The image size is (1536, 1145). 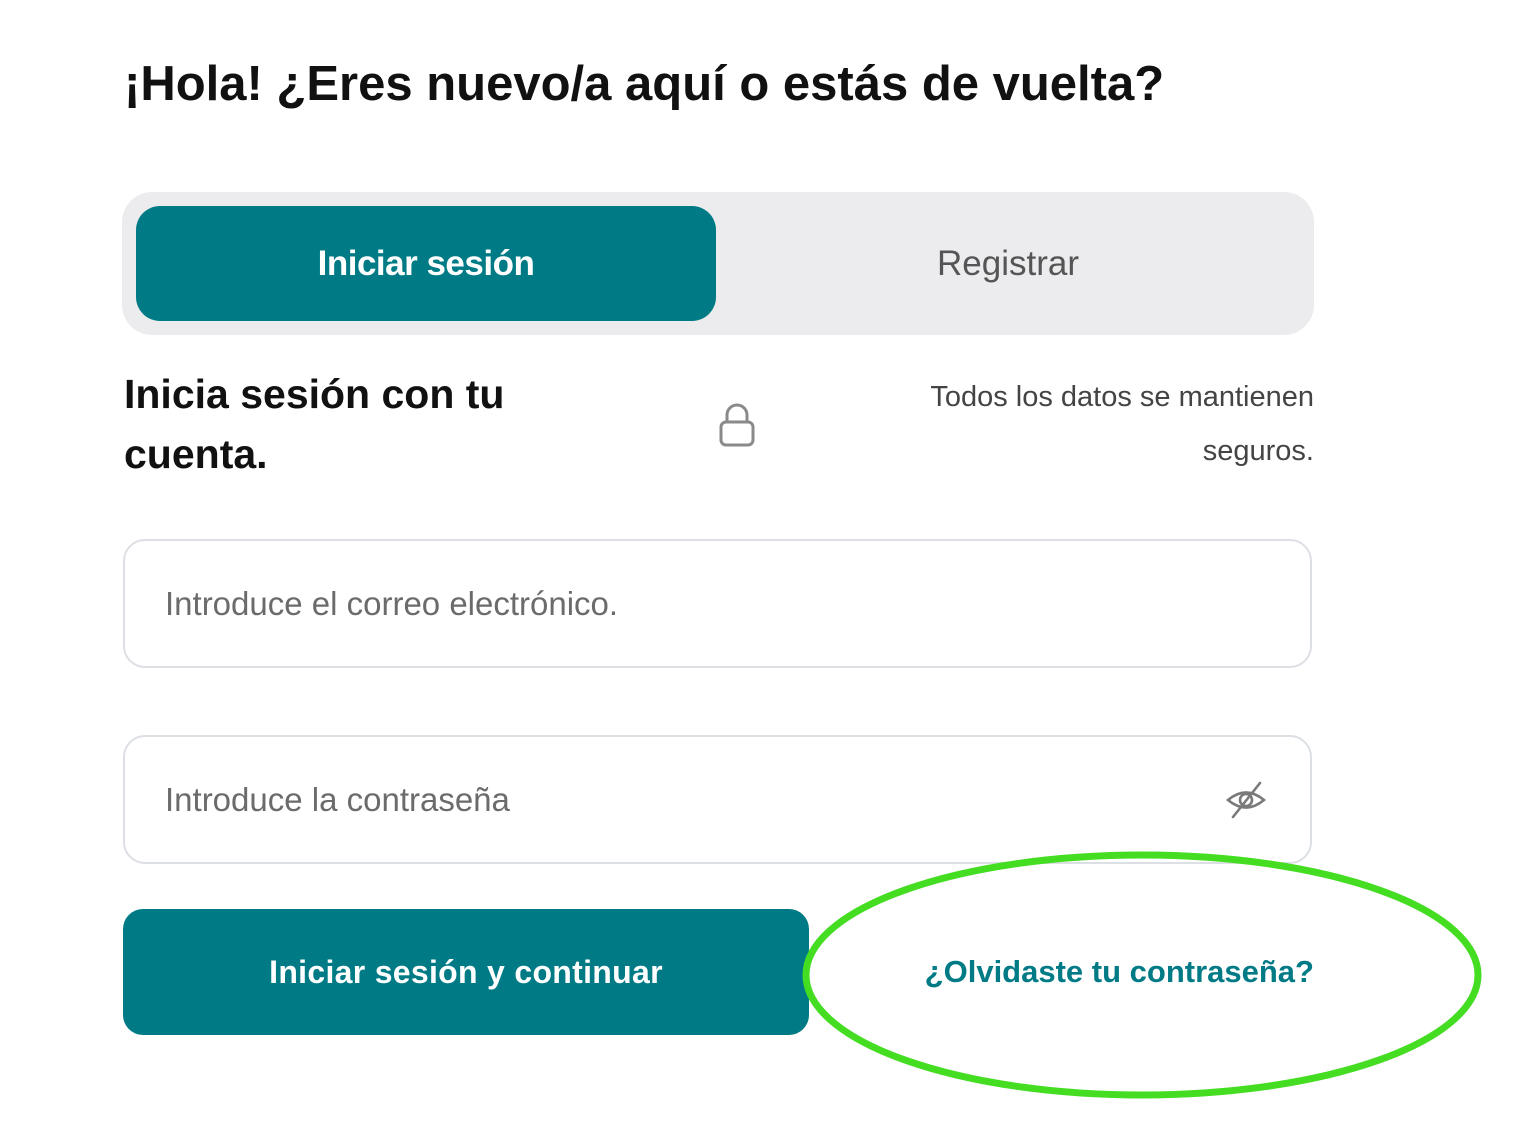 What do you see at coordinates (685, 603) in the screenshot?
I see `email-input` at bounding box center [685, 603].